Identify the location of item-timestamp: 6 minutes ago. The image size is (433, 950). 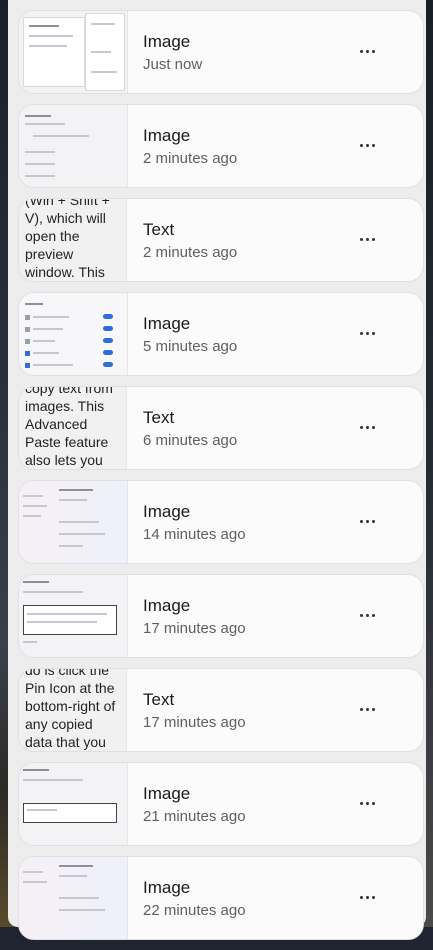
(190, 440).